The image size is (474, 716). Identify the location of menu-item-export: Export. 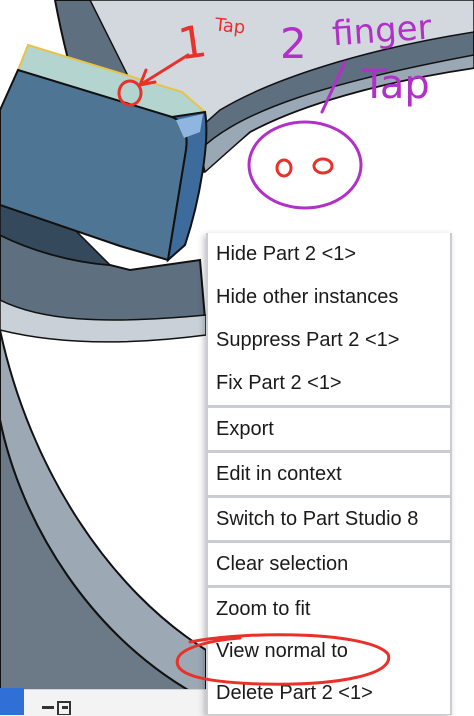
(329, 429).